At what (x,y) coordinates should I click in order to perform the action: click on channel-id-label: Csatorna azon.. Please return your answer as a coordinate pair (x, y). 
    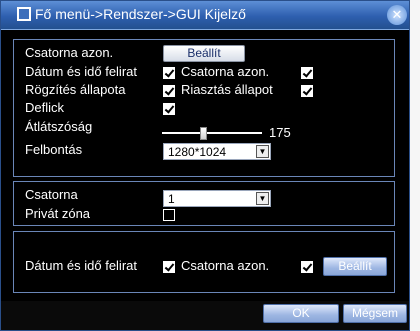
    Looking at the image, I should click on (225, 71).